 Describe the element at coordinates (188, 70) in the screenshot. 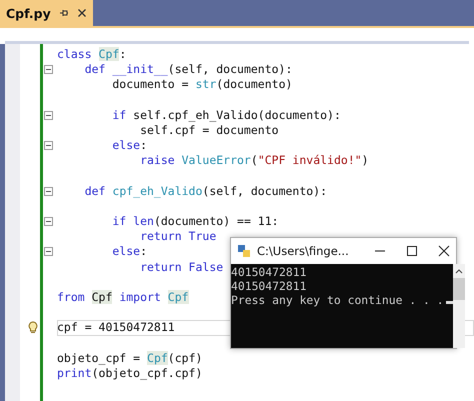

I see `code-line: def __init__(self, documento):` at that location.